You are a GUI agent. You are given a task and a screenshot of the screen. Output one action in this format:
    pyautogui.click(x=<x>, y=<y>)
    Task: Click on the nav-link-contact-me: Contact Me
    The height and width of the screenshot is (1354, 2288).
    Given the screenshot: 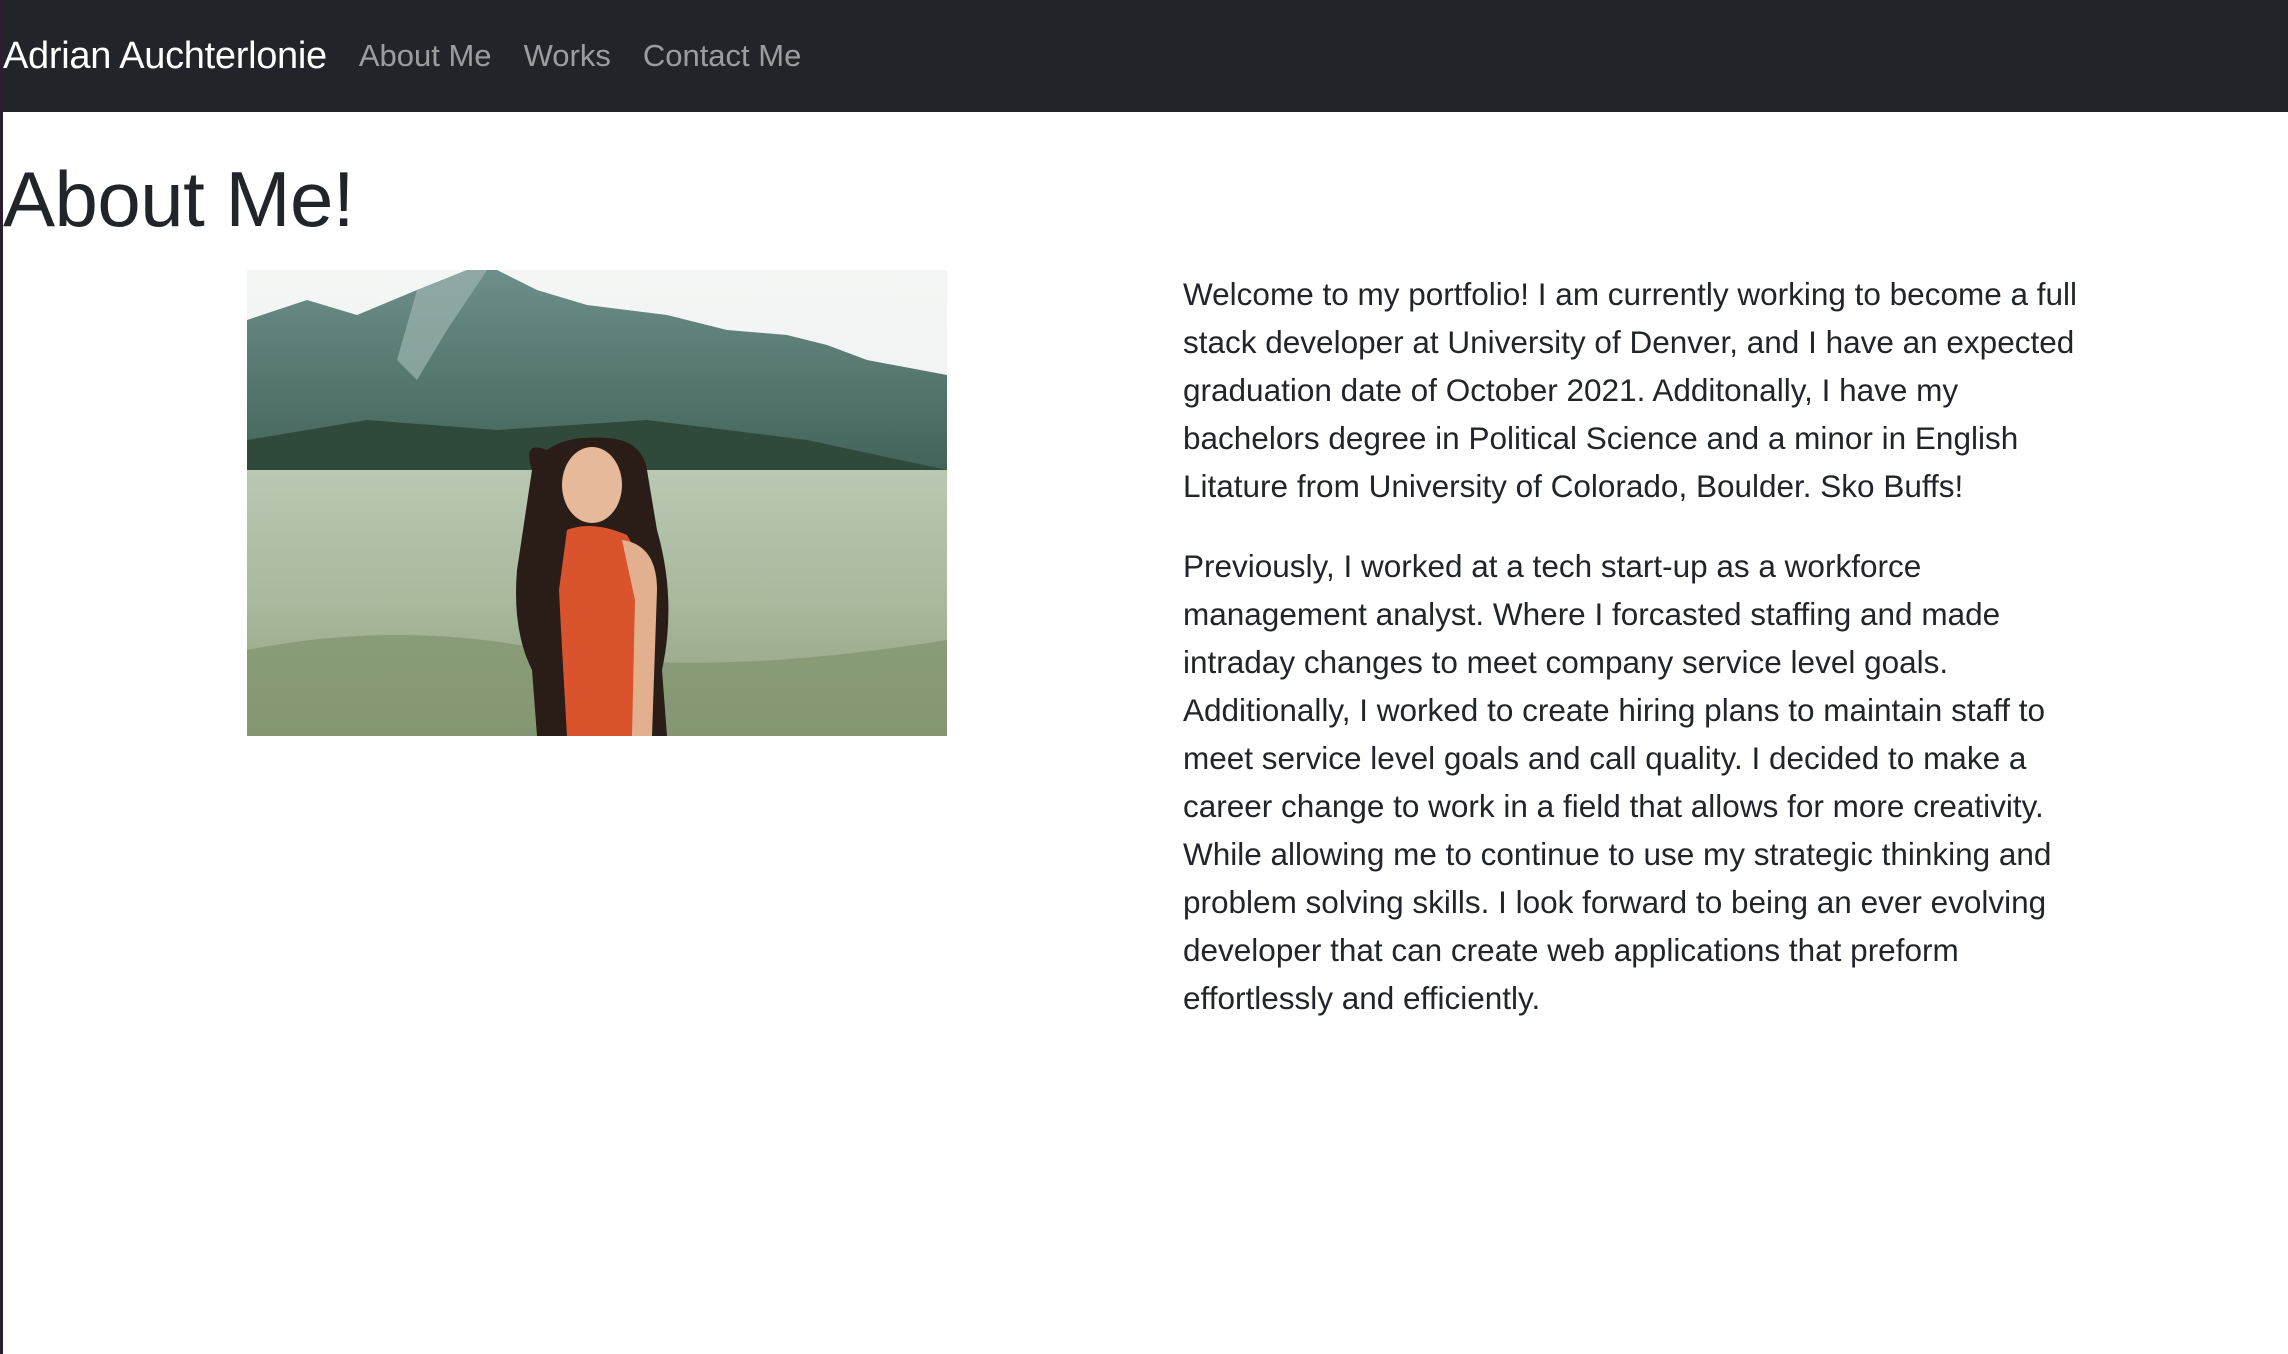 What is the action you would take?
    pyautogui.click(x=722, y=56)
    